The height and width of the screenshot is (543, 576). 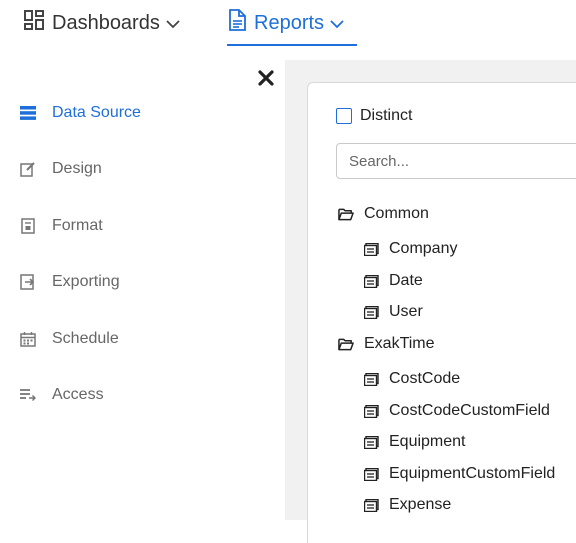 I want to click on edit-icon, so click(x=28, y=169).